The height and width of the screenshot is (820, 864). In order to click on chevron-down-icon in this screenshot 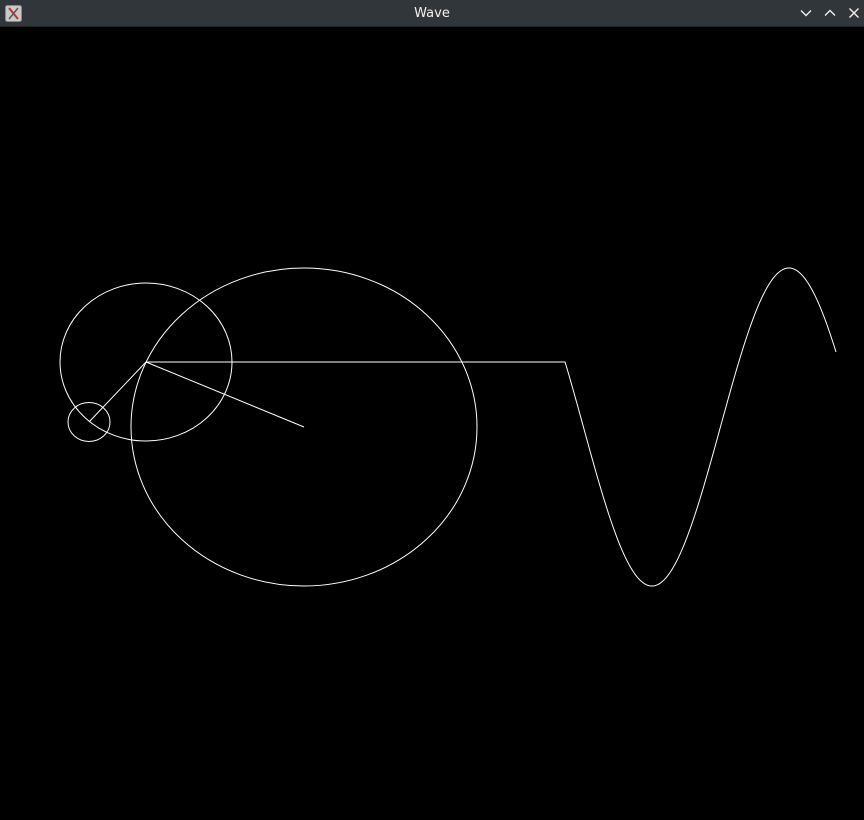, I will do `click(806, 13)`.